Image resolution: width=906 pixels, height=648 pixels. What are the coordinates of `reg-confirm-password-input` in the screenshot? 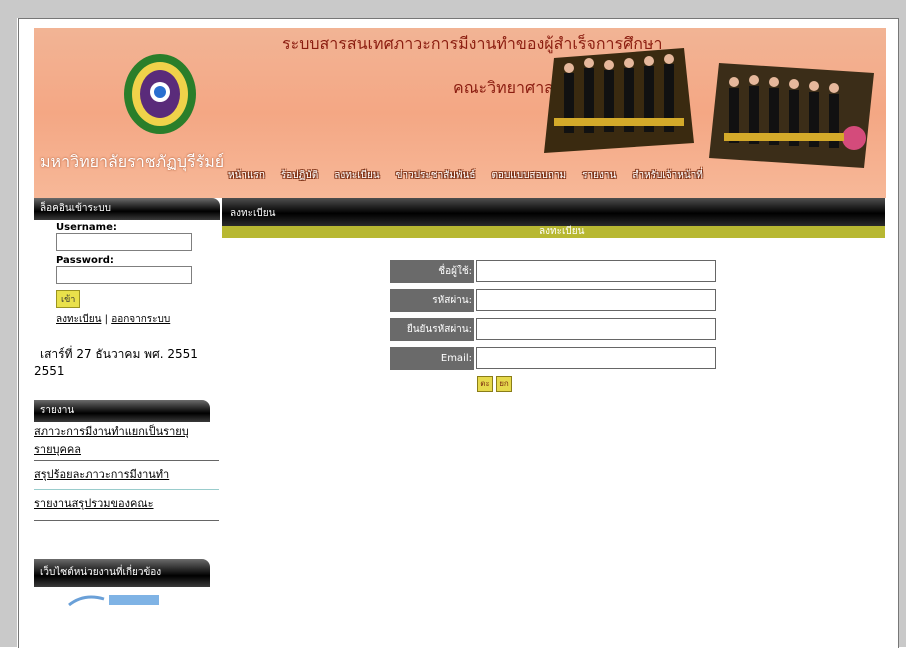 It's located at (596, 329).